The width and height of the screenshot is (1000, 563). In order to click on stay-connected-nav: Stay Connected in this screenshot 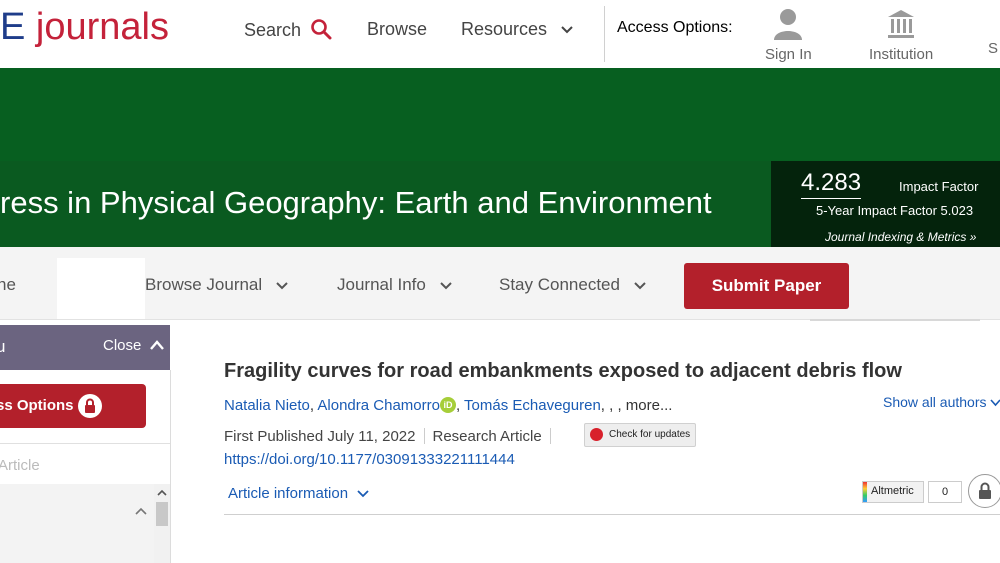, I will do `click(573, 285)`.